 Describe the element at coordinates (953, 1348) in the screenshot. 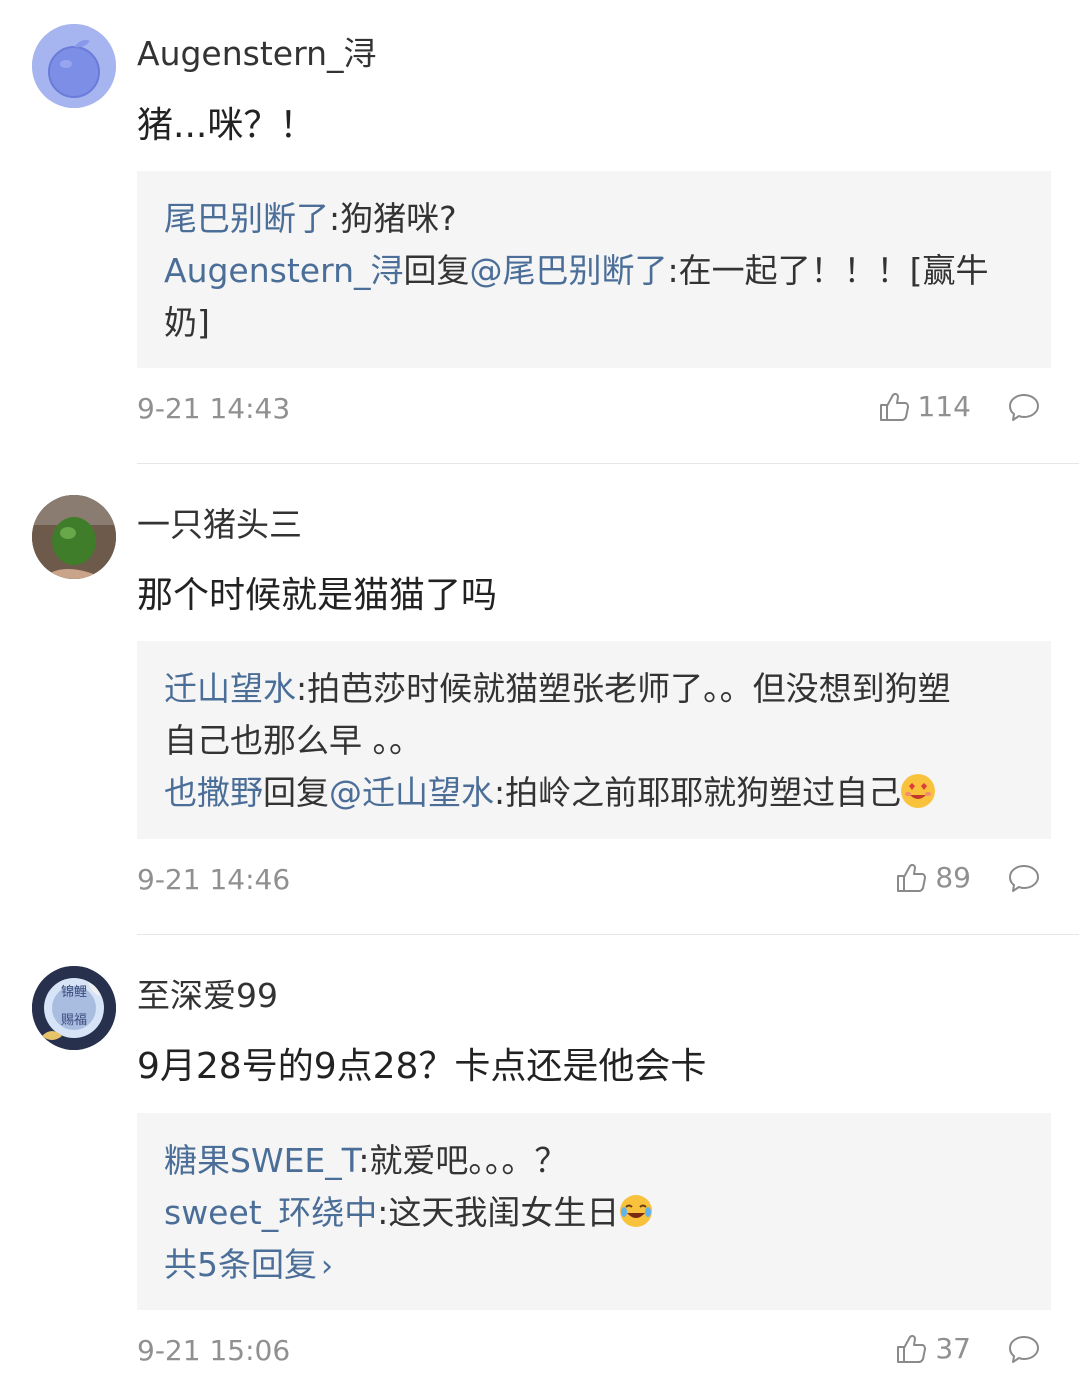

I see `like-count: 37` at that location.